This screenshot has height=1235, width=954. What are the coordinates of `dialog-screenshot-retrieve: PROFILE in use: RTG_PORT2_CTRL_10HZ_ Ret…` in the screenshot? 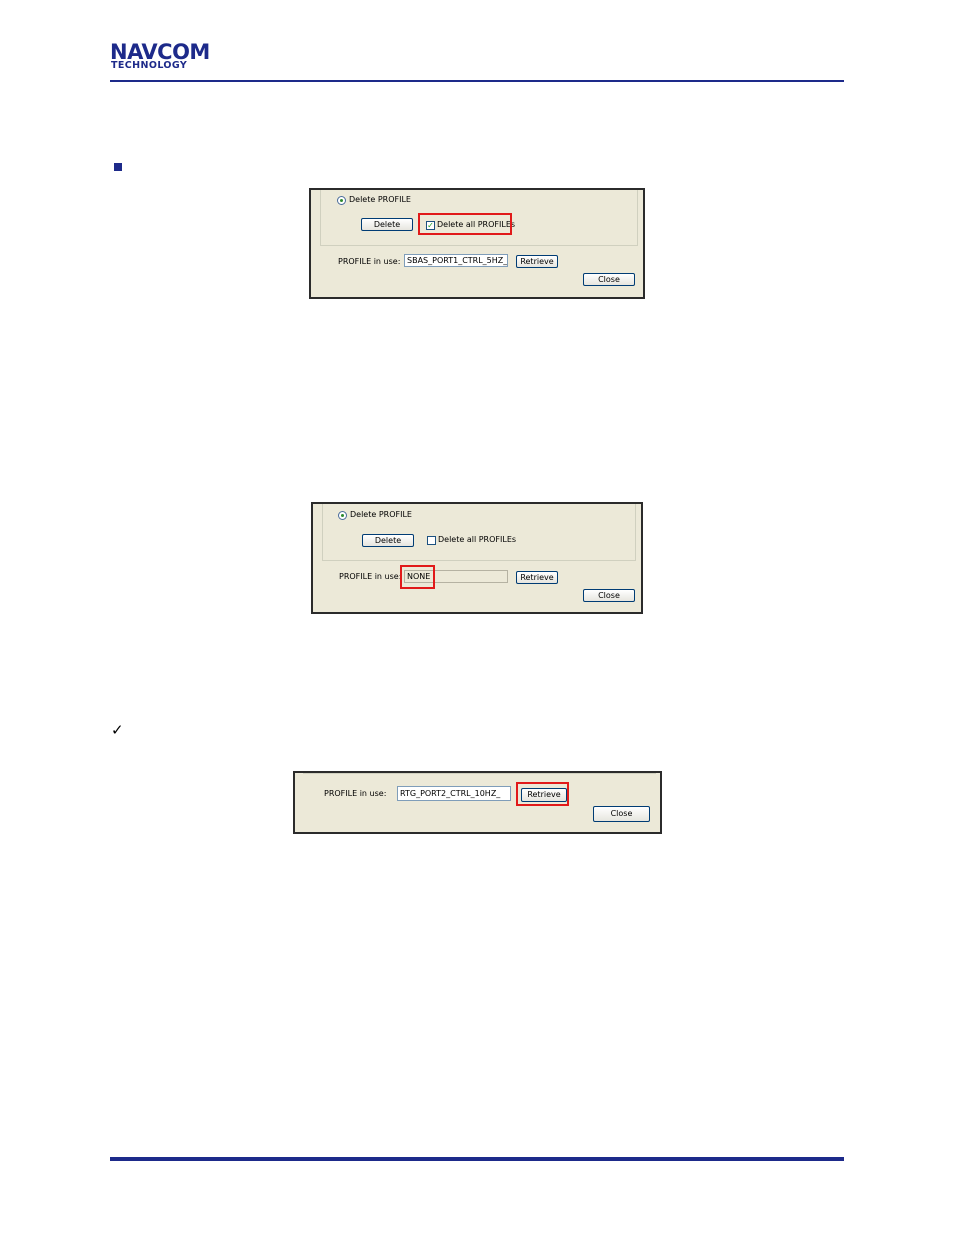 It's located at (477, 802).